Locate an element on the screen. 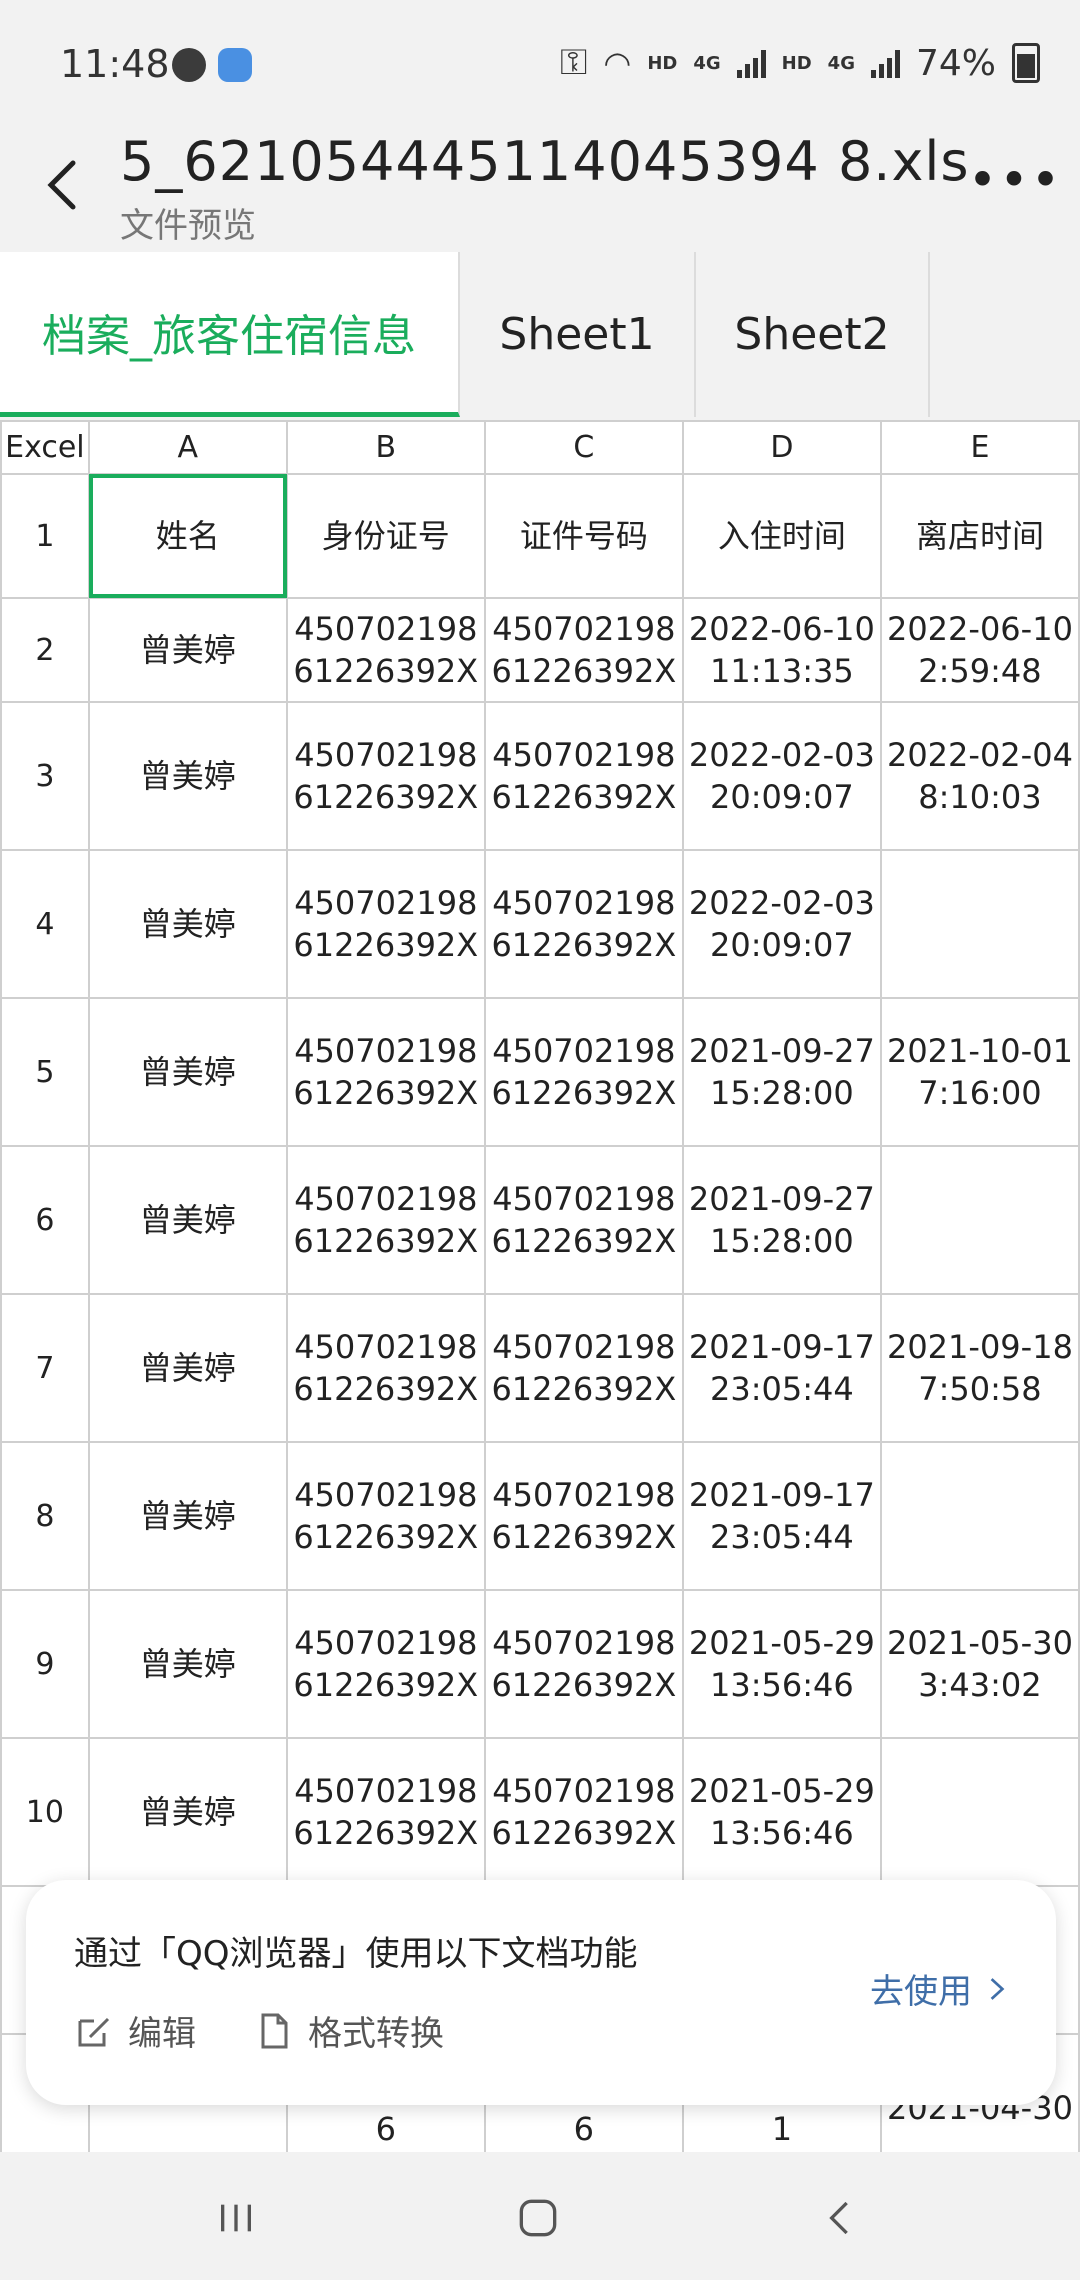 This screenshot has height=2280, width=1080. column-header-d: D is located at coordinates (781, 447).